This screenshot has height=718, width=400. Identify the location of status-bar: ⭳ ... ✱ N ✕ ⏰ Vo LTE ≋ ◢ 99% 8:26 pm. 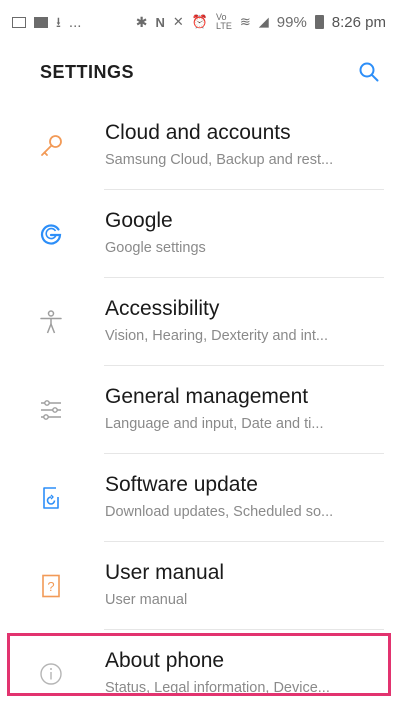
(200, 22).